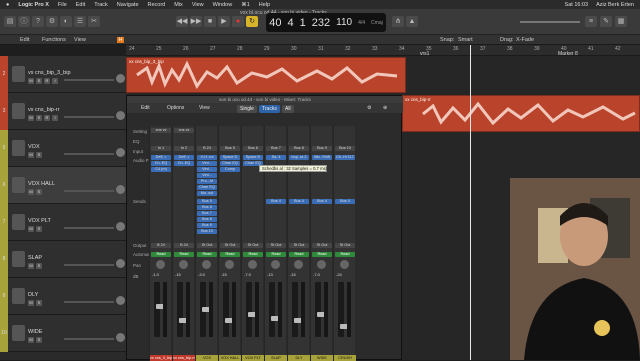 The height and width of the screenshot is (361, 640). What do you see at coordinates (207, 181) in the screenshot?
I see `audio-fx-slot: Pro..-M` at bounding box center [207, 181].